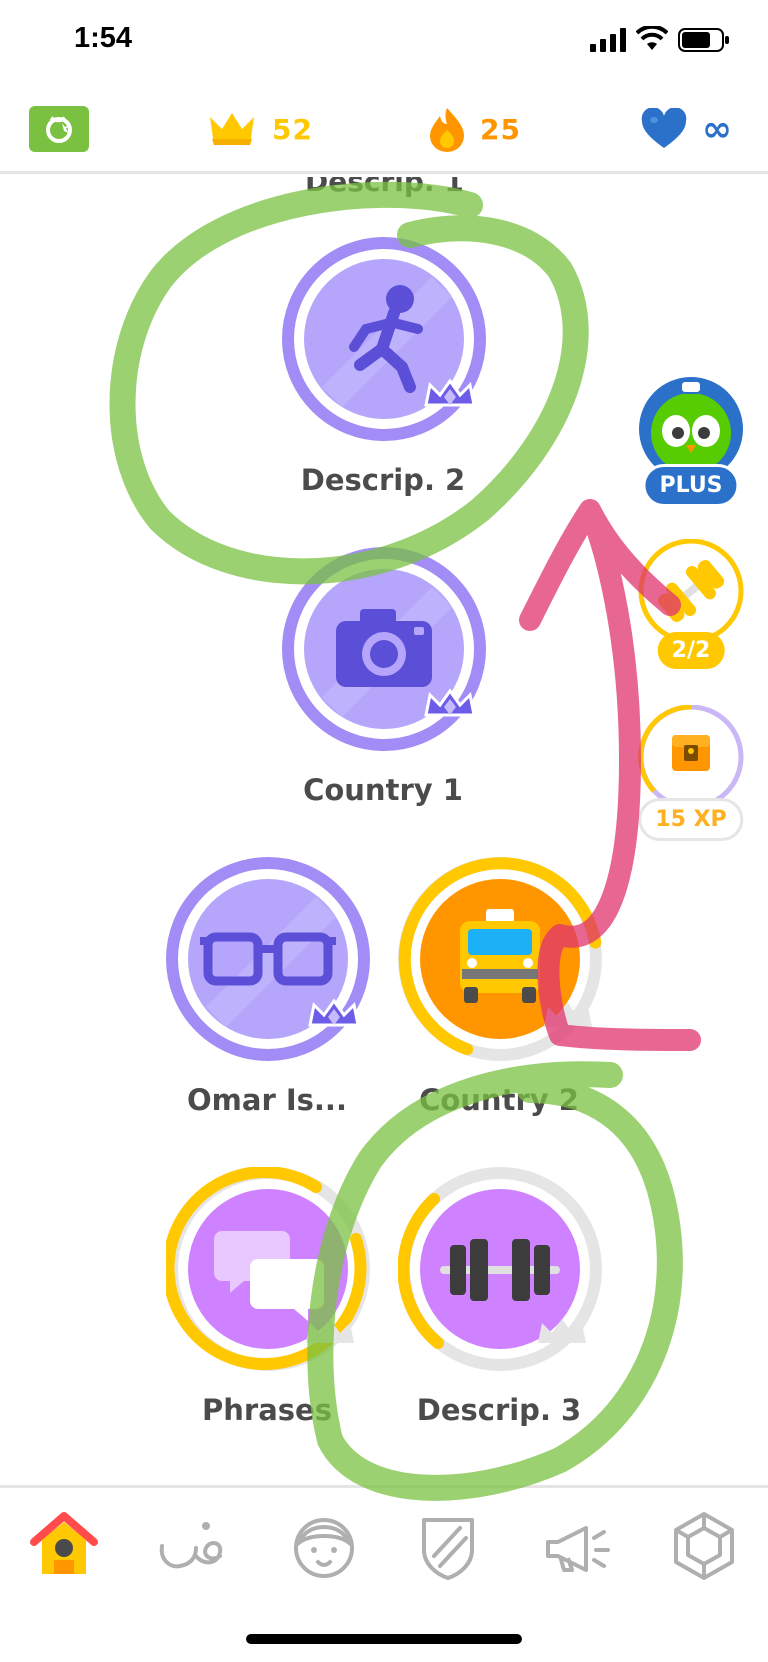 The height and width of the screenshot is (1662, 768). I want to click on taxi-icon, so click(500, 956).